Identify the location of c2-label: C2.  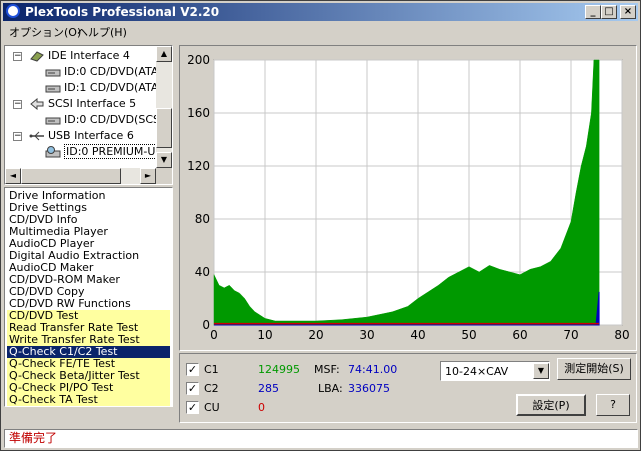
(211, 388).